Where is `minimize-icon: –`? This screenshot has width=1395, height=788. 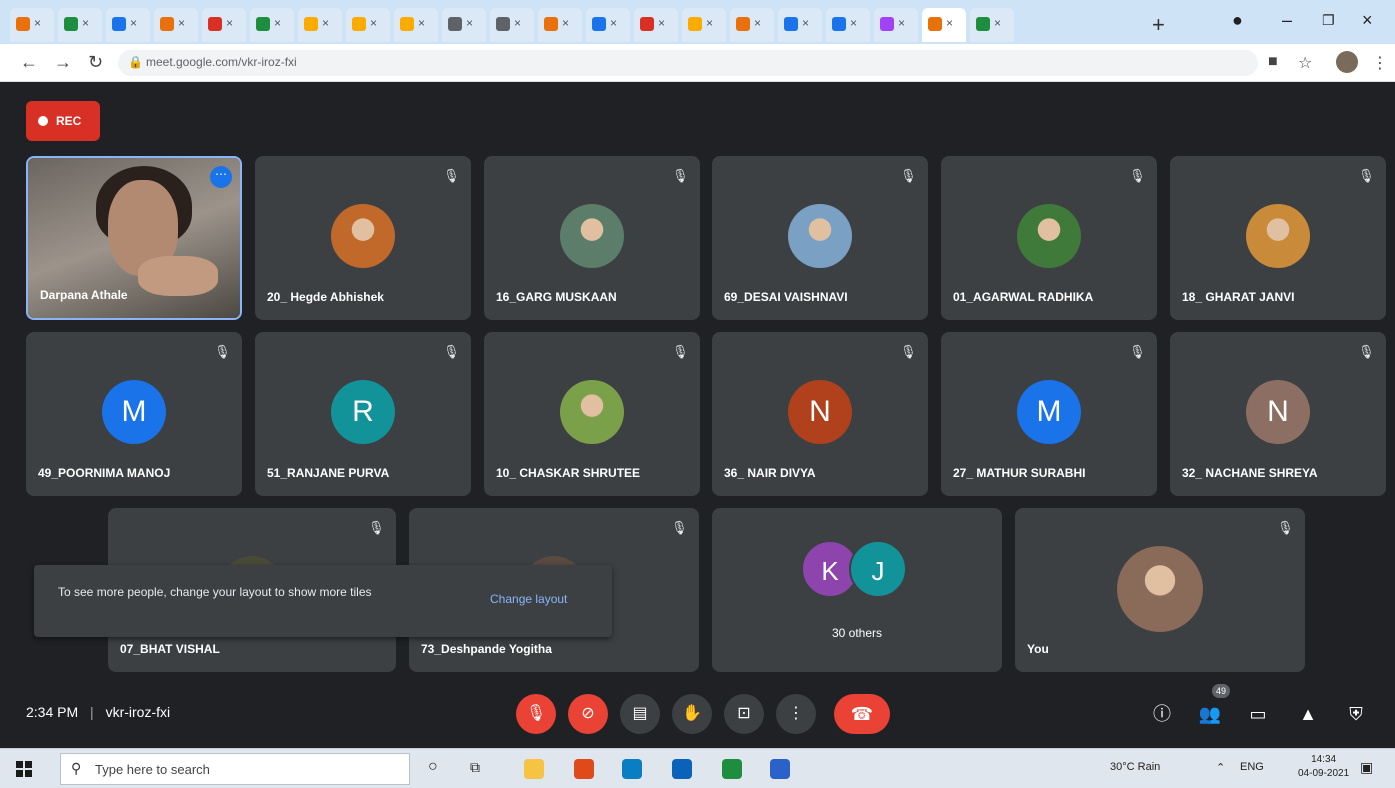 minimize-icon: – is located at coordinates (1287, 20).